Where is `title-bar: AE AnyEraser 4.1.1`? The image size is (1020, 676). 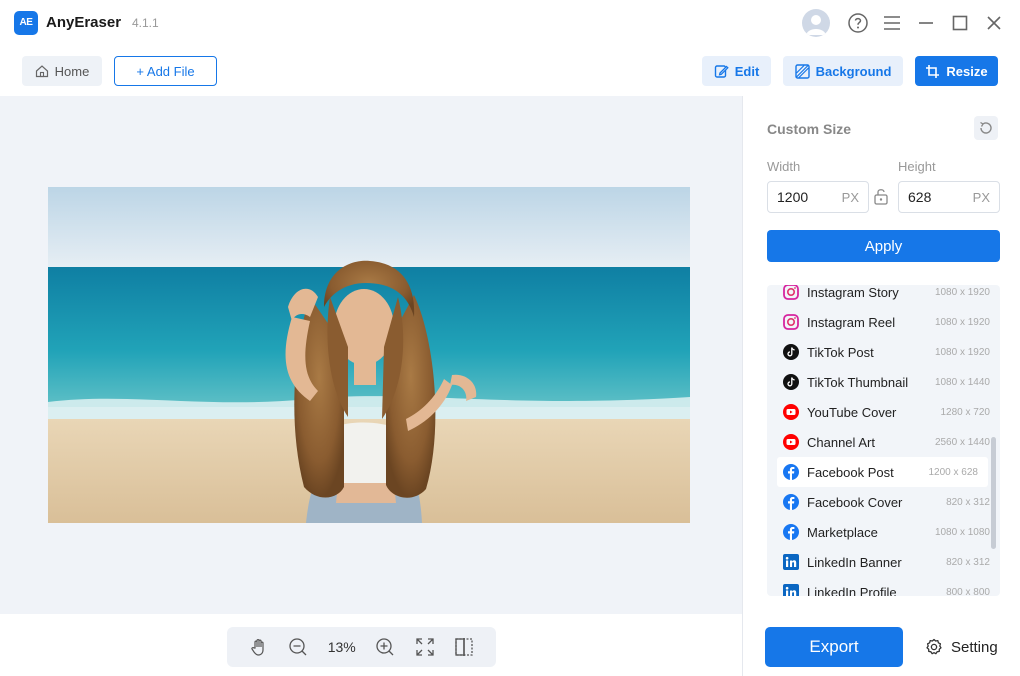 title-bar: AE AnyEraser 4.1.1 is located at coordinates (510, 23).